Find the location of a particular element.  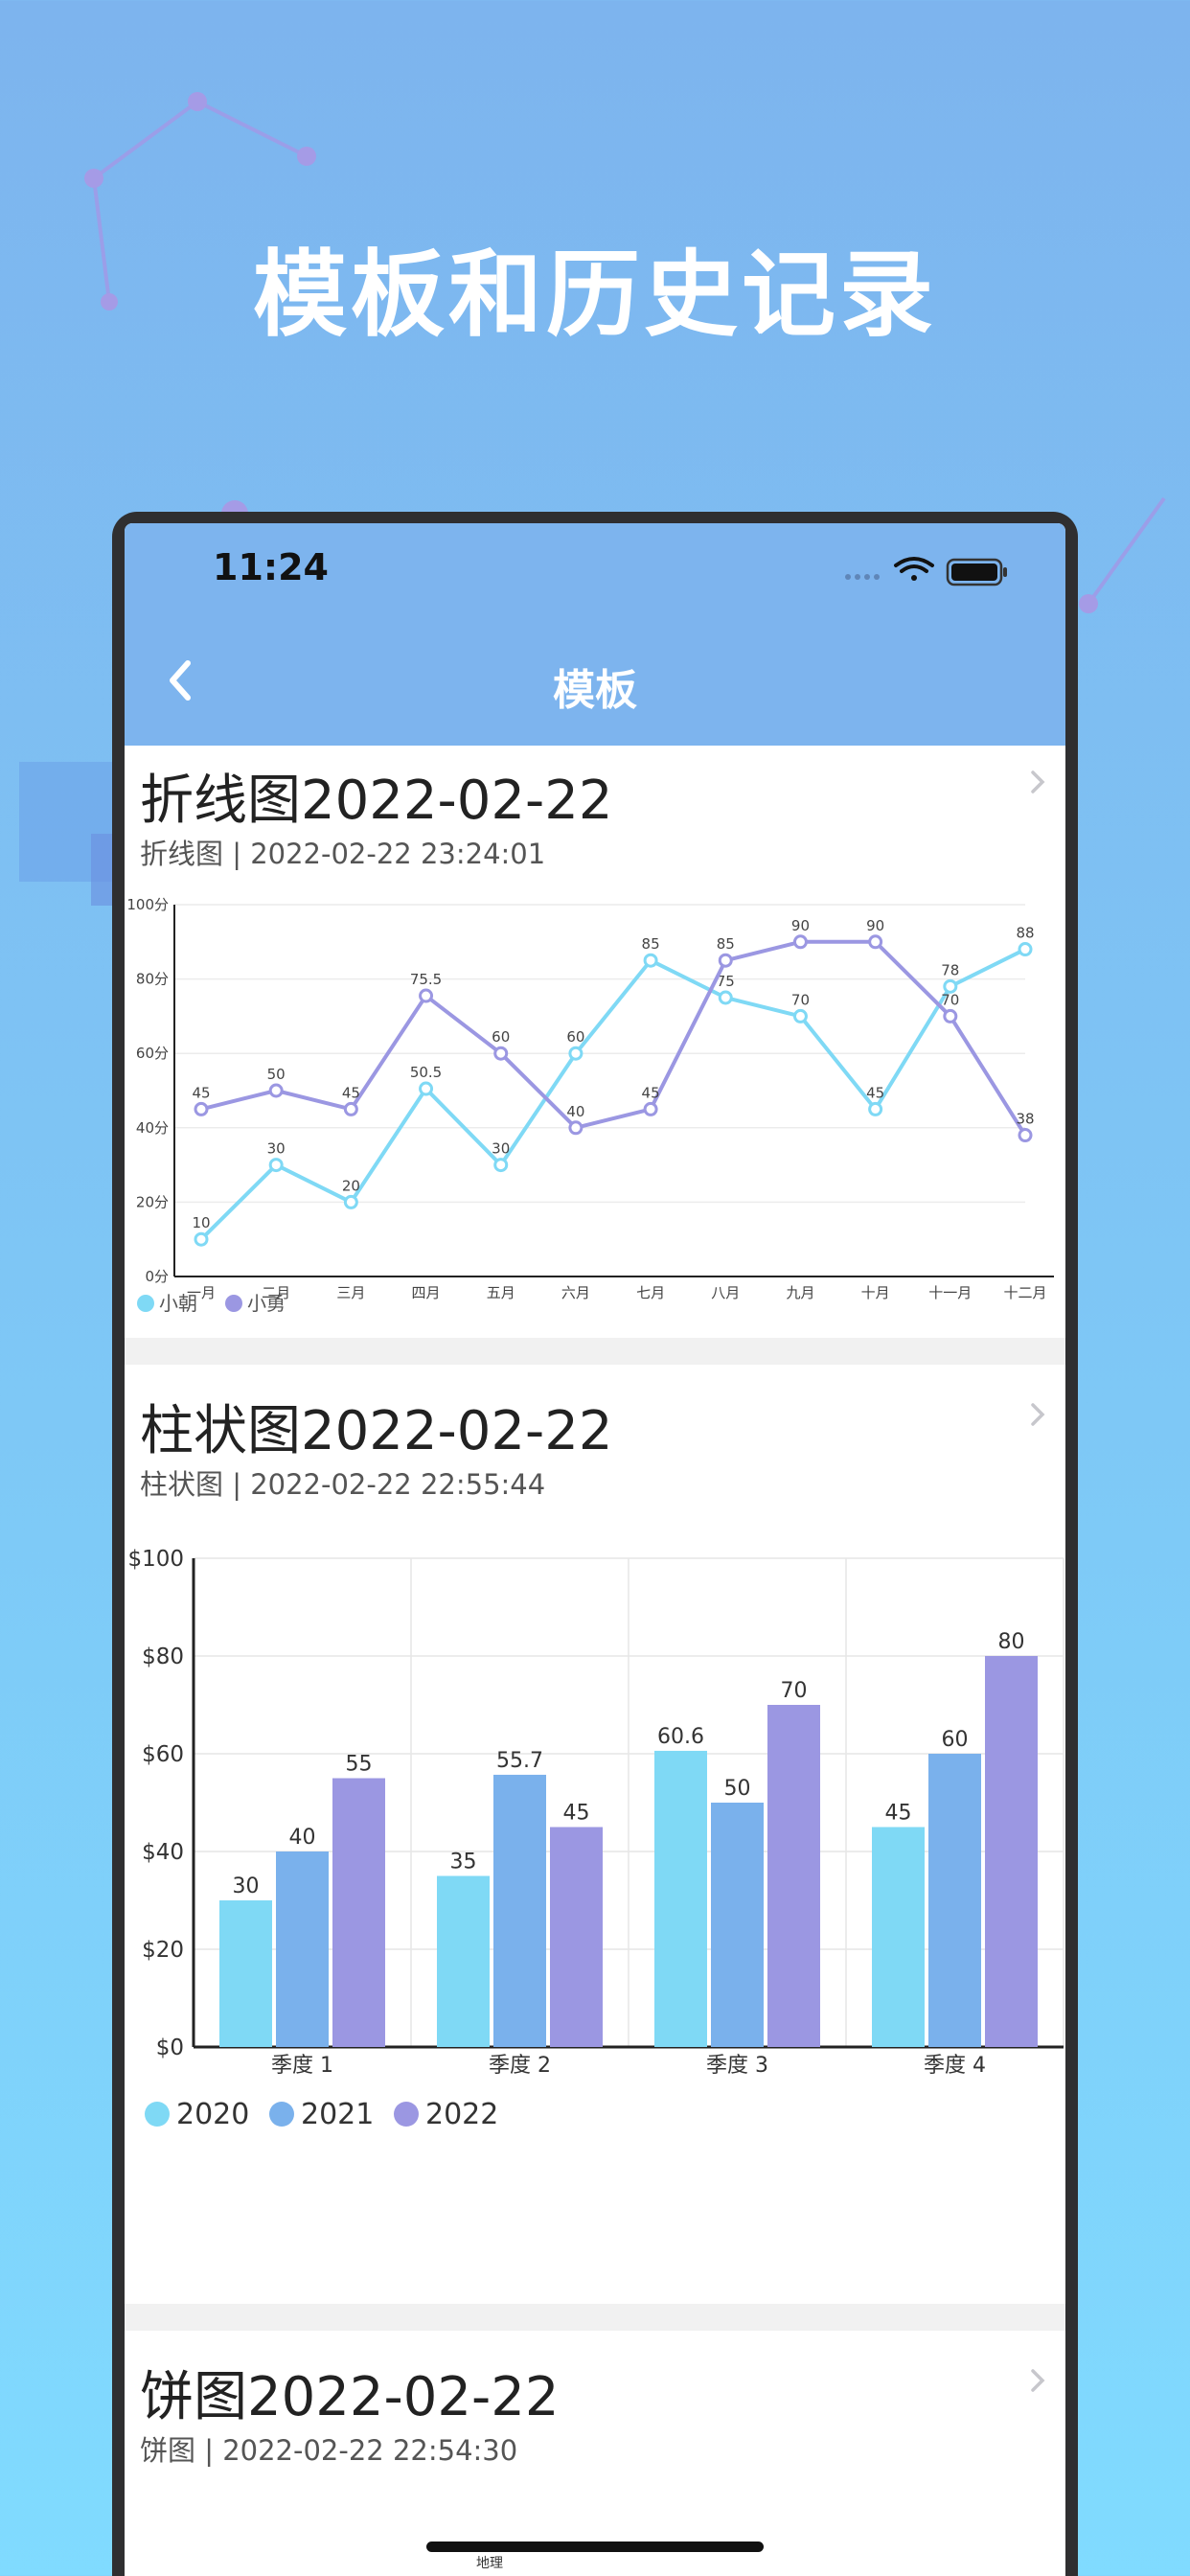

data-label: 50 is located at coordinates (277, 1074).